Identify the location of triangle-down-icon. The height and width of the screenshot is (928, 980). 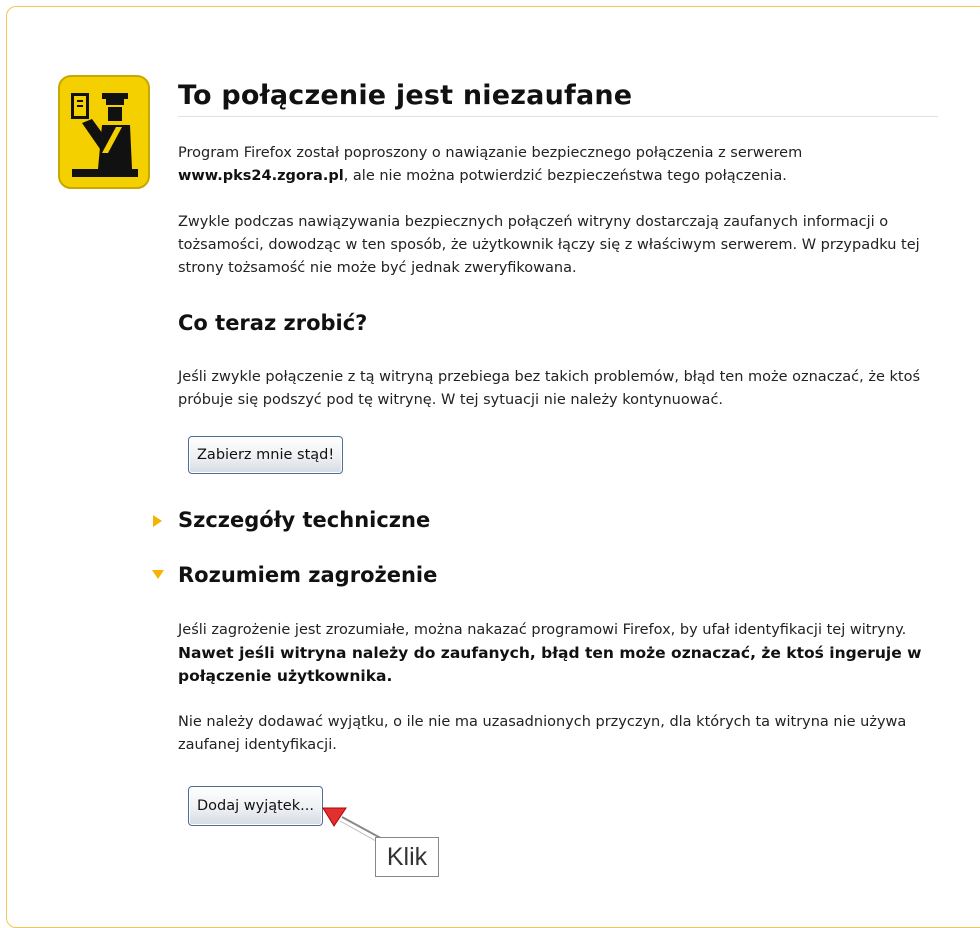
(158, 574).